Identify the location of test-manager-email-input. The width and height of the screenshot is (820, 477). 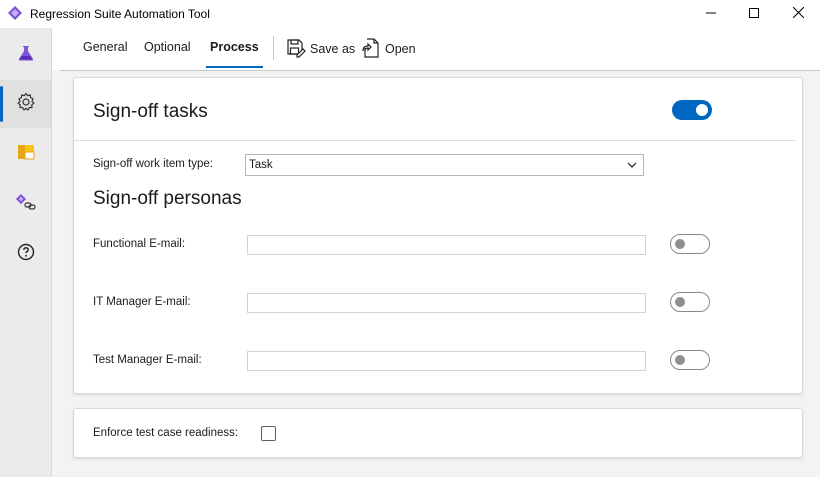
(446, 361).